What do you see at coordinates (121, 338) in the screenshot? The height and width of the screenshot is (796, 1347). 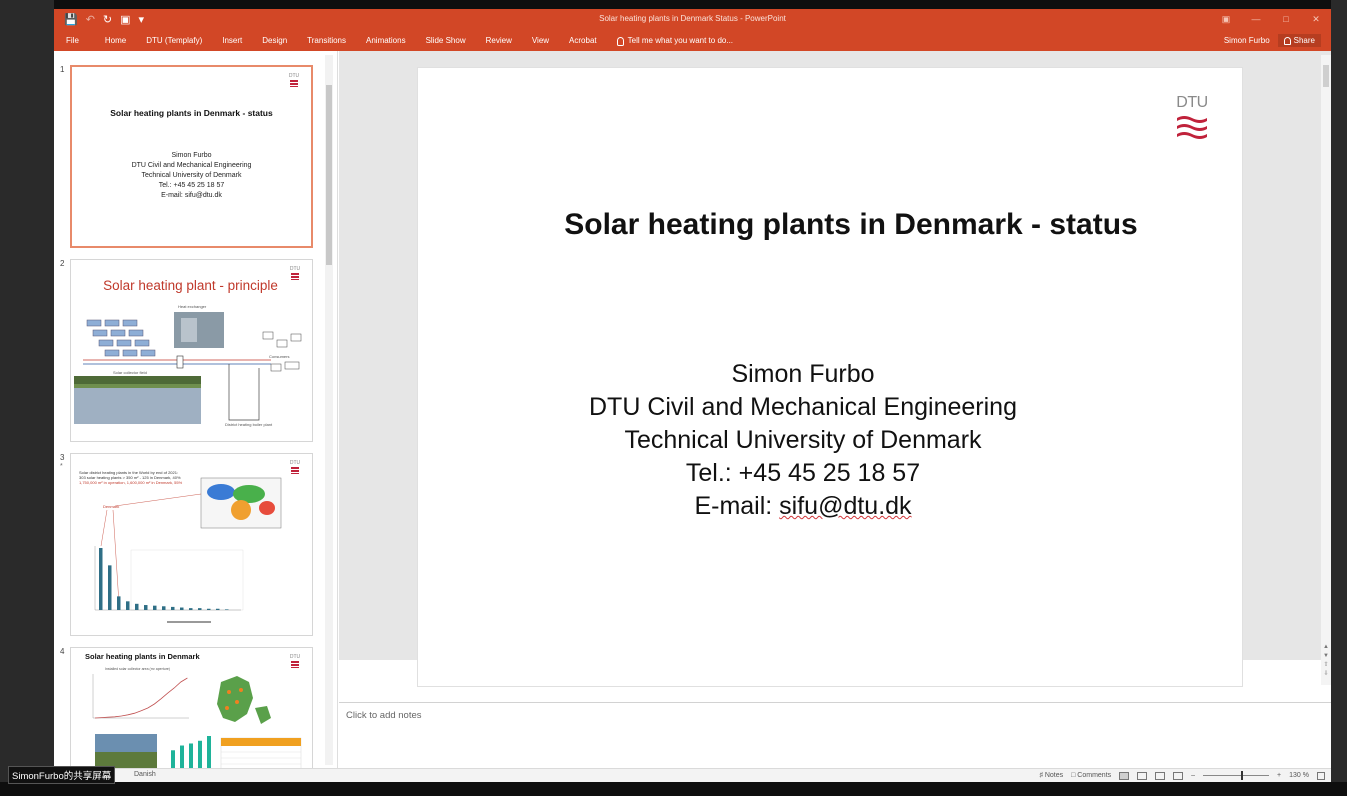 I see `solar-collector-field-icon` at bounding box center [121, 338].